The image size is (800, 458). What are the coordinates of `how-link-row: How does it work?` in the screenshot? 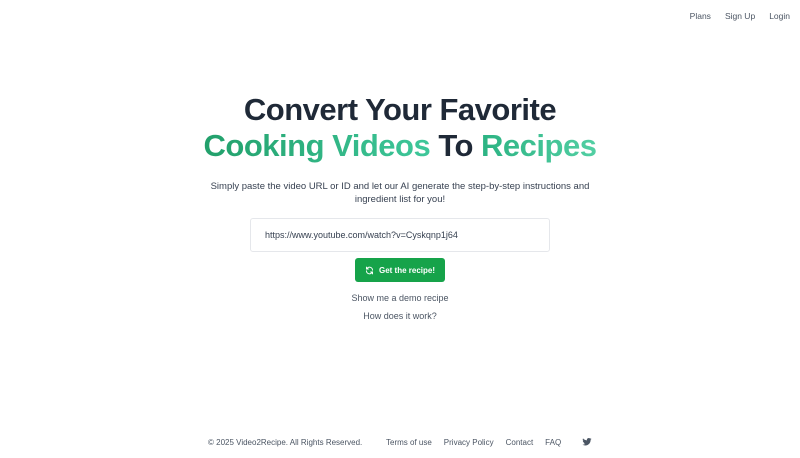 It's located at (400, 316).